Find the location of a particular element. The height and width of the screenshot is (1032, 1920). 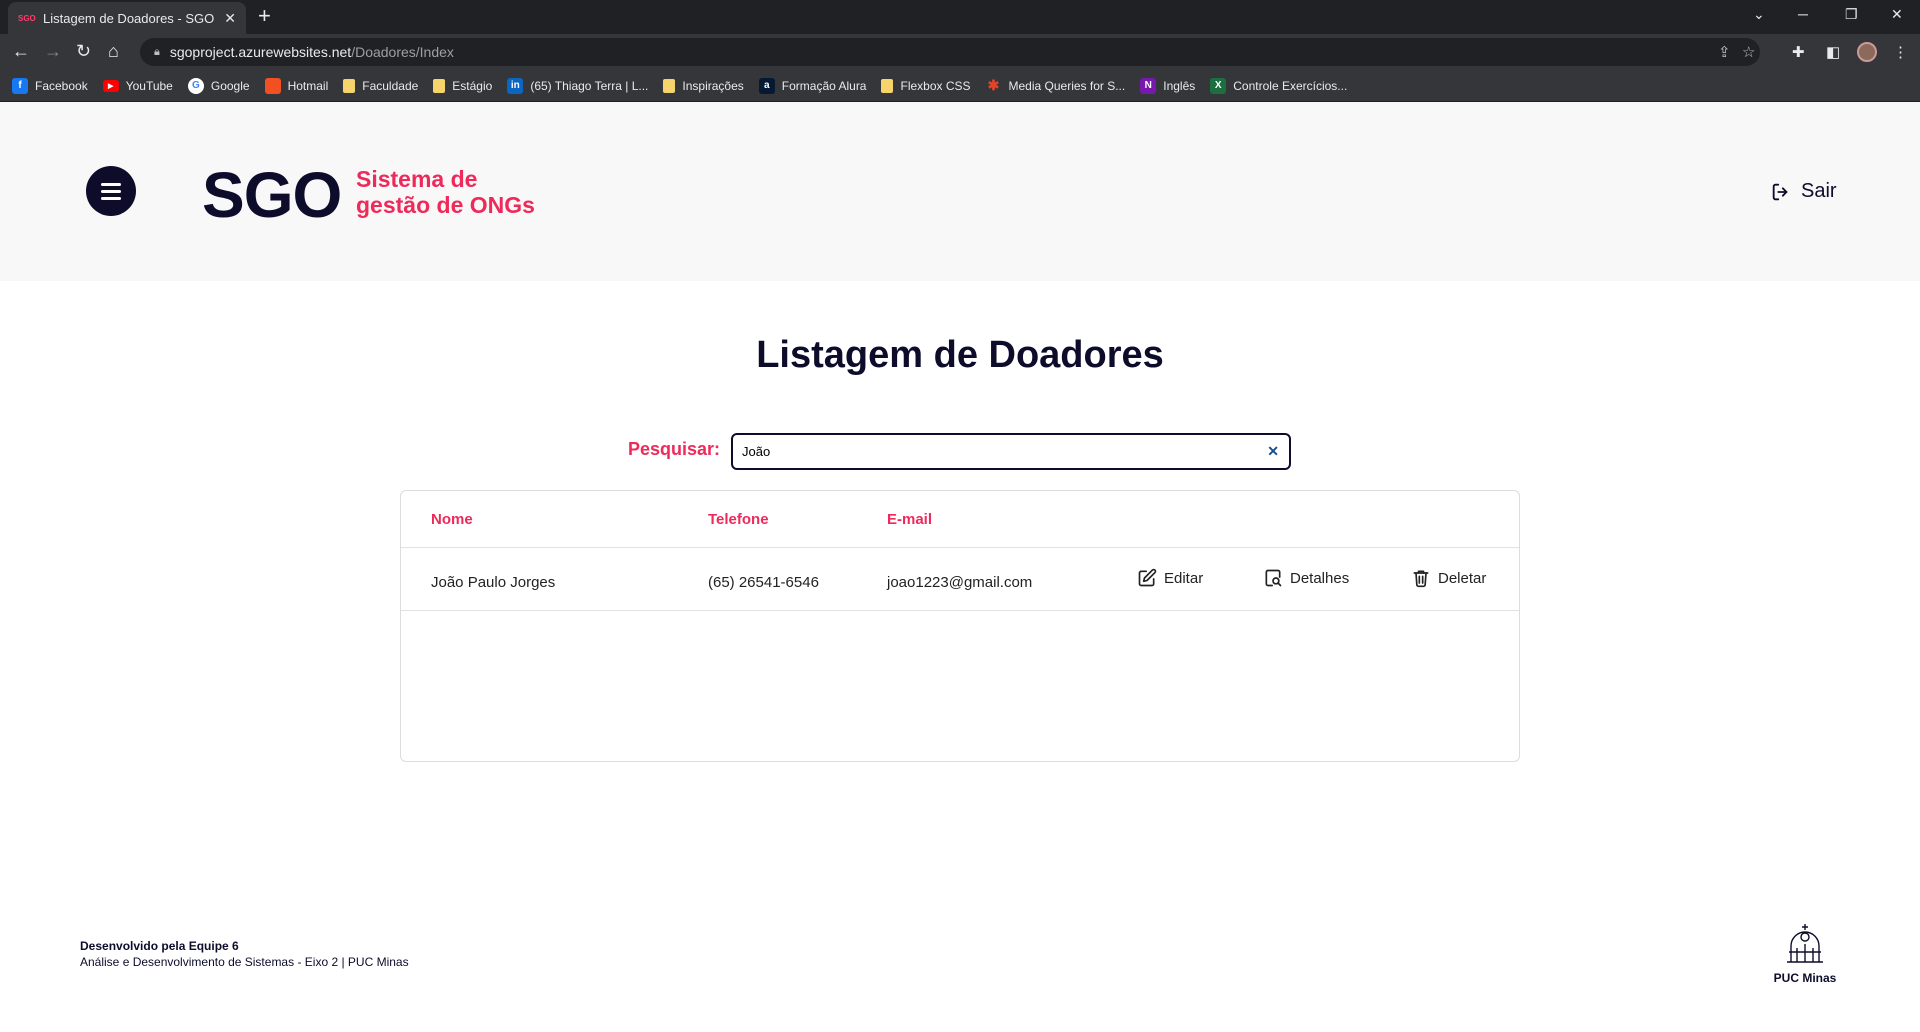

bookmark-item: ▶ YouTube is located at coordinates (137, 85).